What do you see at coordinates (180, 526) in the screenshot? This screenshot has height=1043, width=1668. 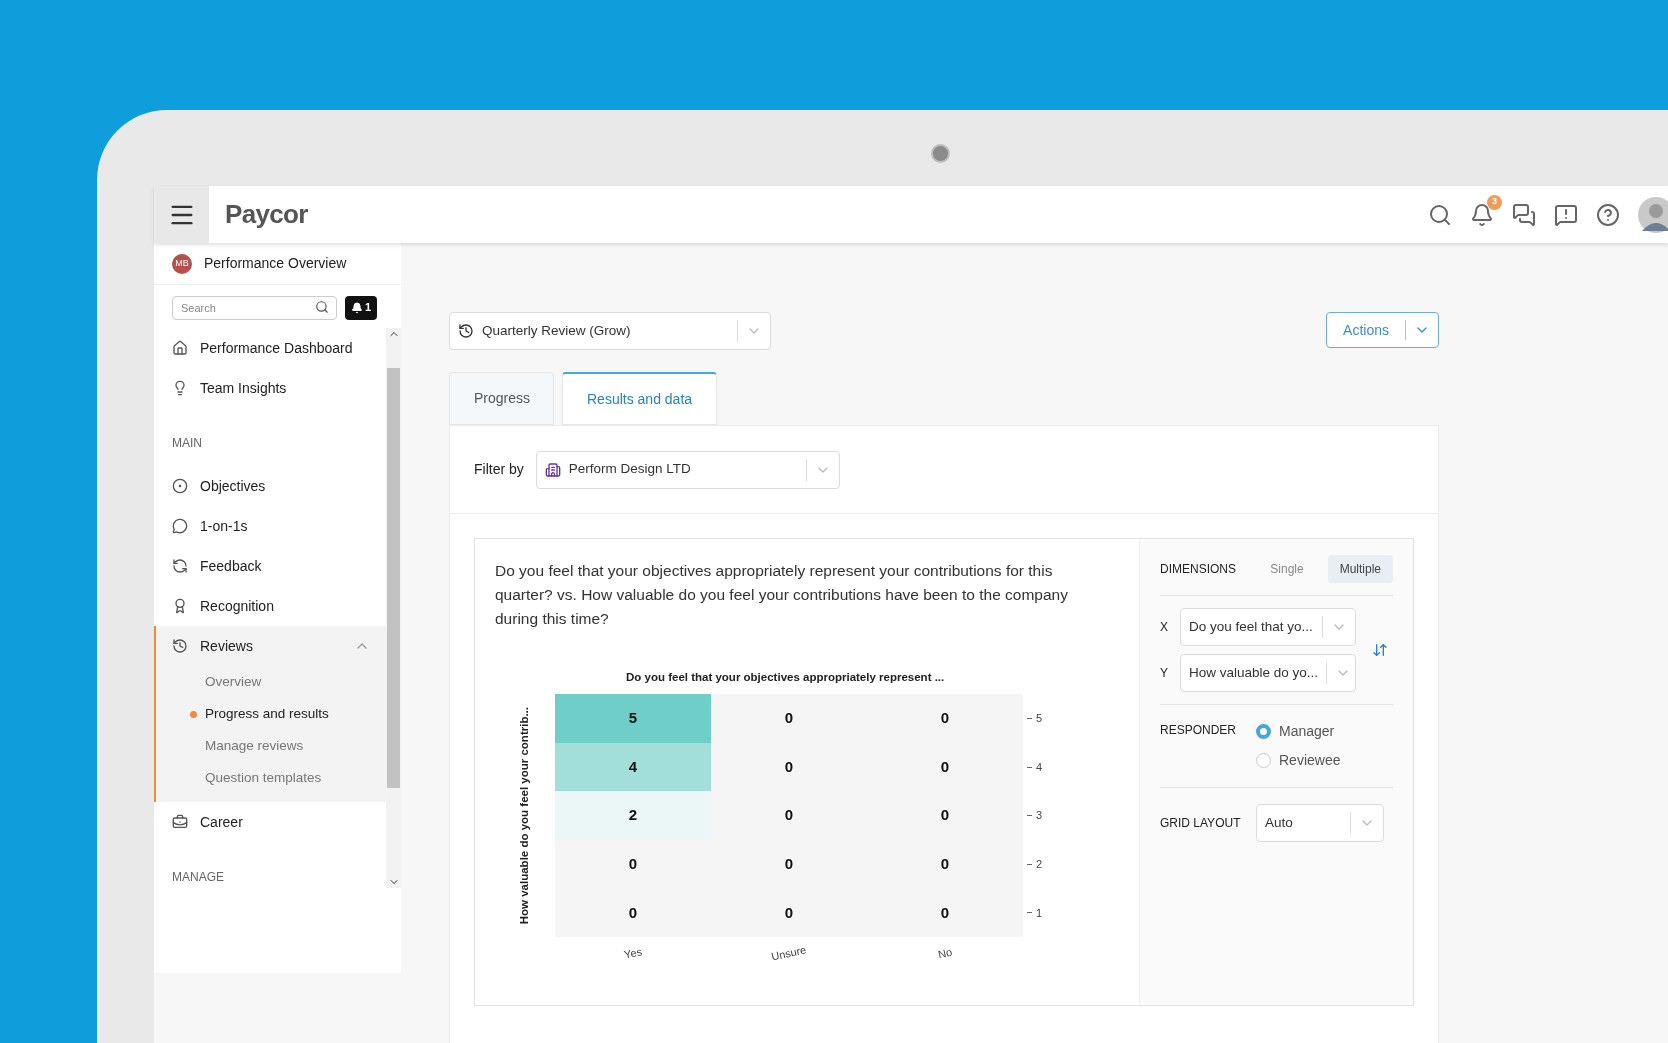 I see `chat-bubble-icon` at bounding box center [180, 526].